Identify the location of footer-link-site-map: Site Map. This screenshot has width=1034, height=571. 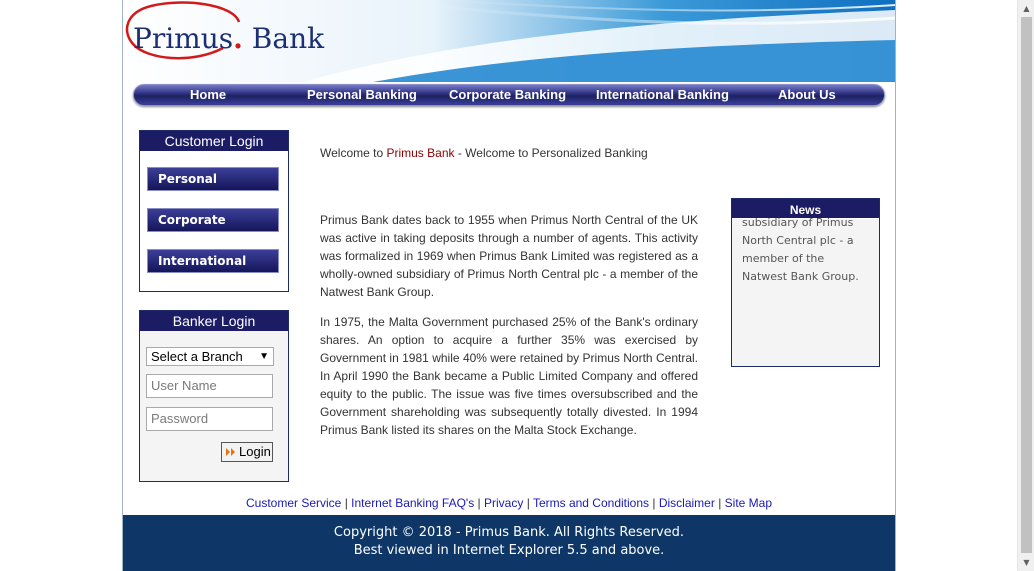
(748, 503).